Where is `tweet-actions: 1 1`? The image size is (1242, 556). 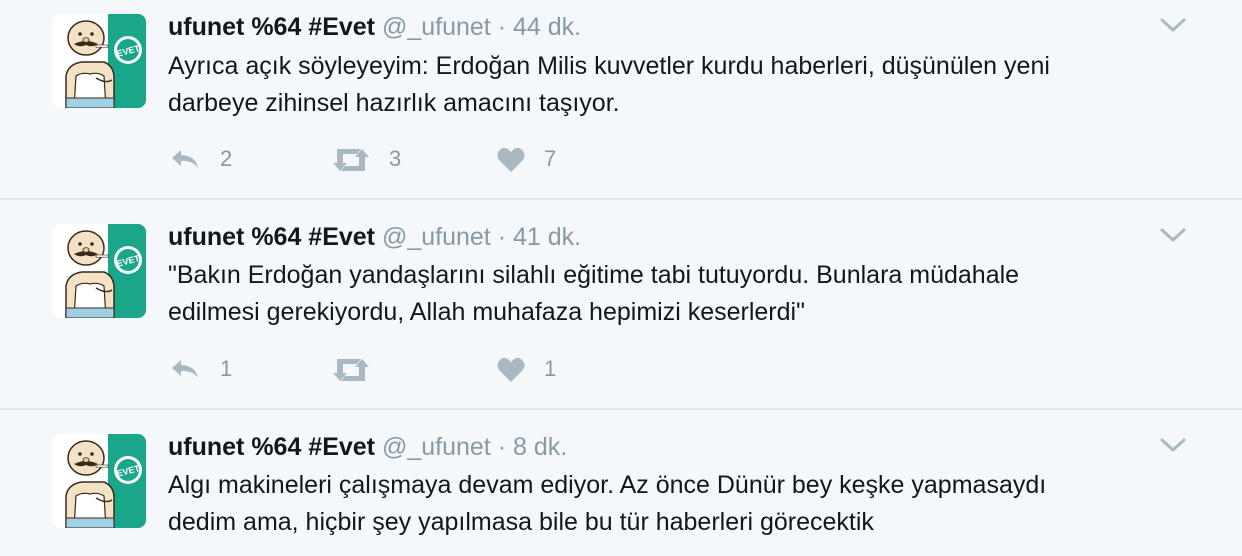 tweet-actions: 1 1 is located at coordinates (448, 369).